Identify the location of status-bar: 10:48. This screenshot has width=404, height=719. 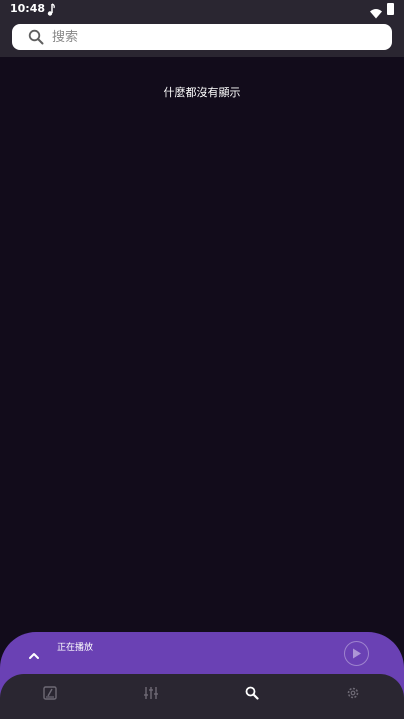
(202, 10).